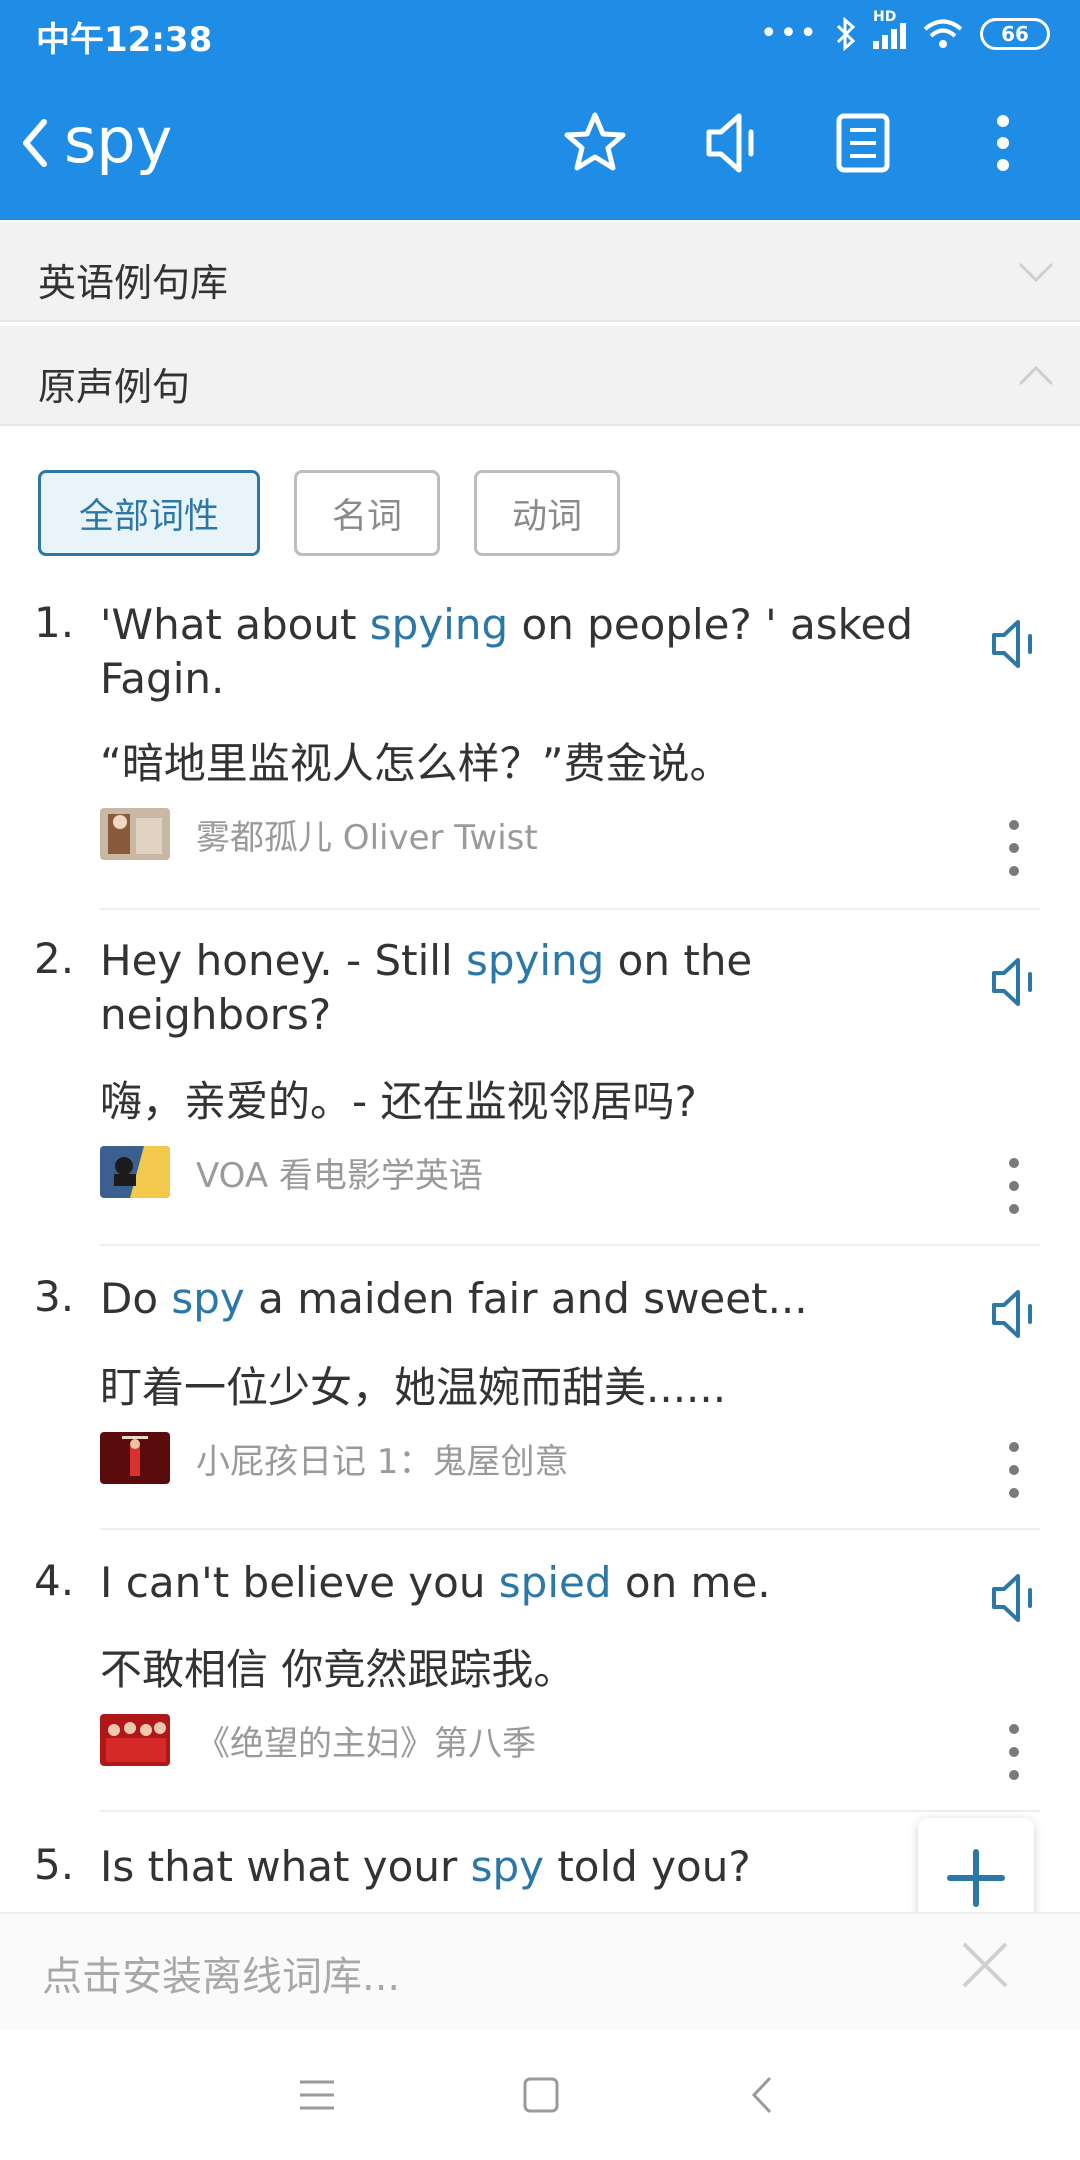 This screenshot has height=2160, width=1080. Describe the element at coordinates (235, 624) in the screenshot. I see `example-text: 'What about` at that location.